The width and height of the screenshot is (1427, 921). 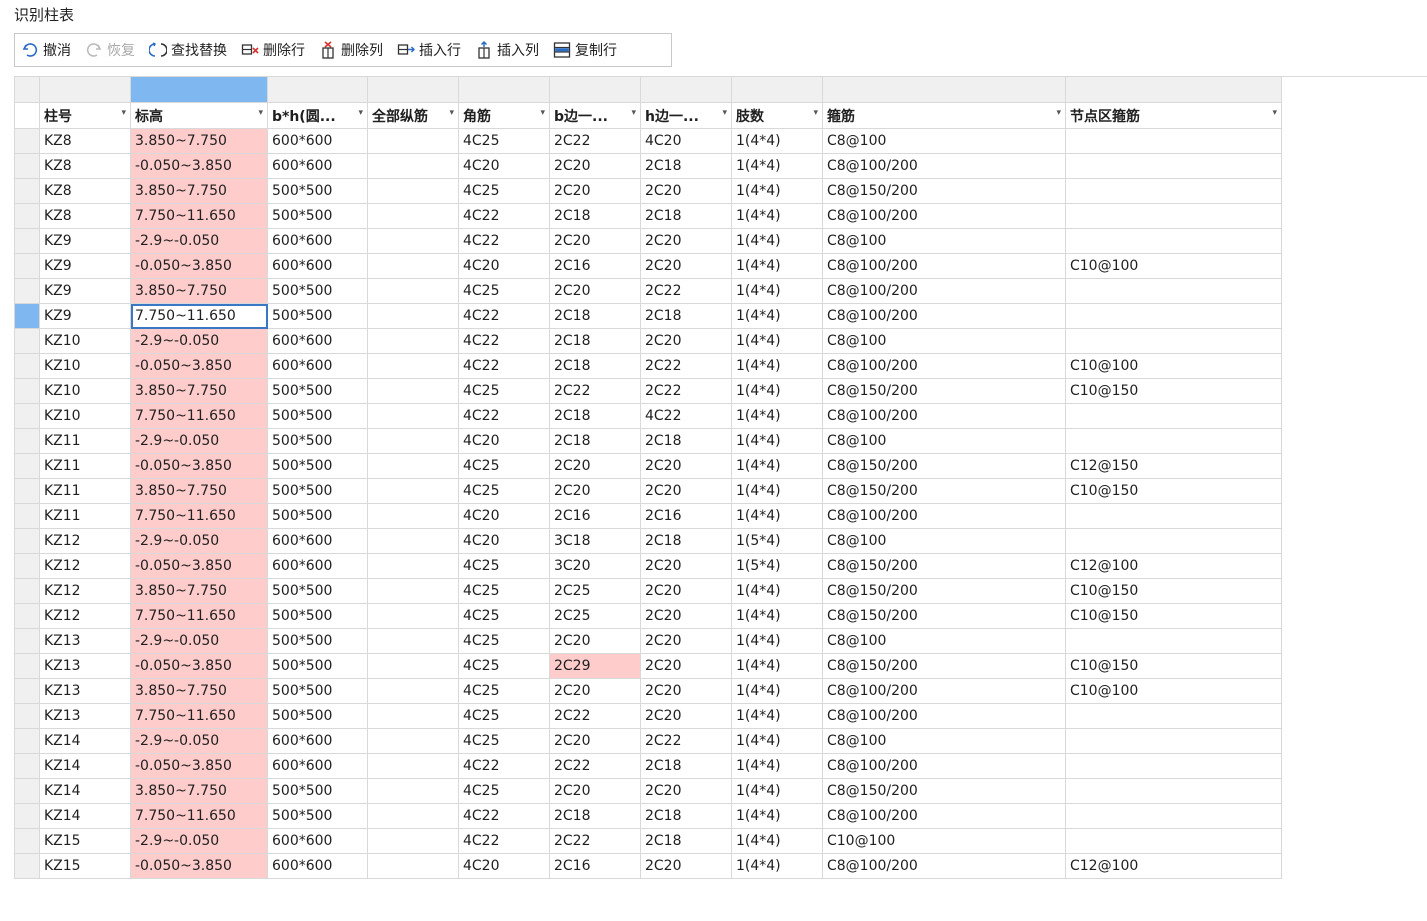 I want to click on table-cell: 2C29, so click(x=595, y=666).